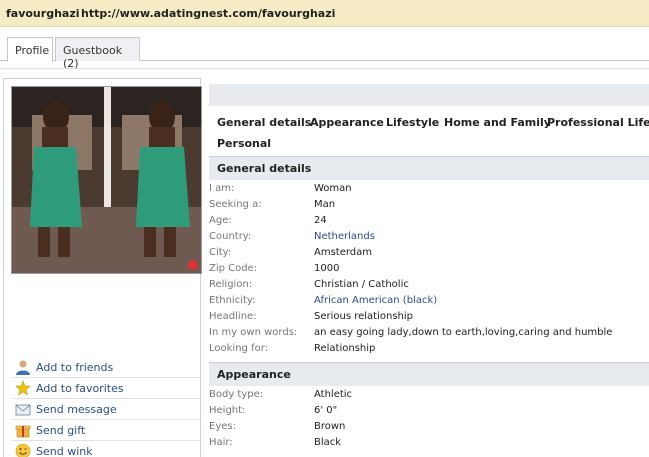 Image resolution: width=649 pixels, height=457 pixels. What do you see at coordinates (325, 204) in the screenshot?
I see `detail-value: Man` at bounding box center [325, 204].